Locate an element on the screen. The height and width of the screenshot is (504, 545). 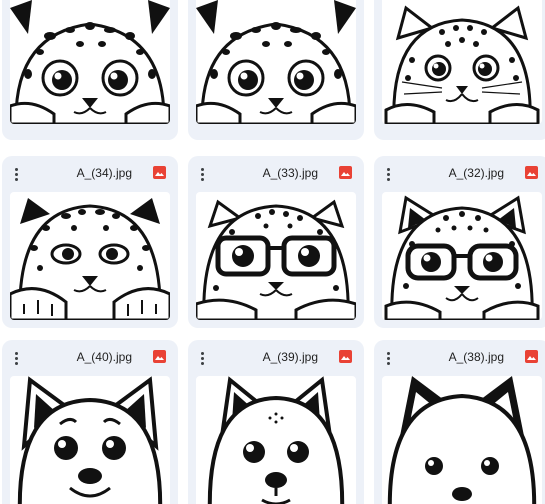
file-card: A_(32).jpg is located at coordinates (459, 242).